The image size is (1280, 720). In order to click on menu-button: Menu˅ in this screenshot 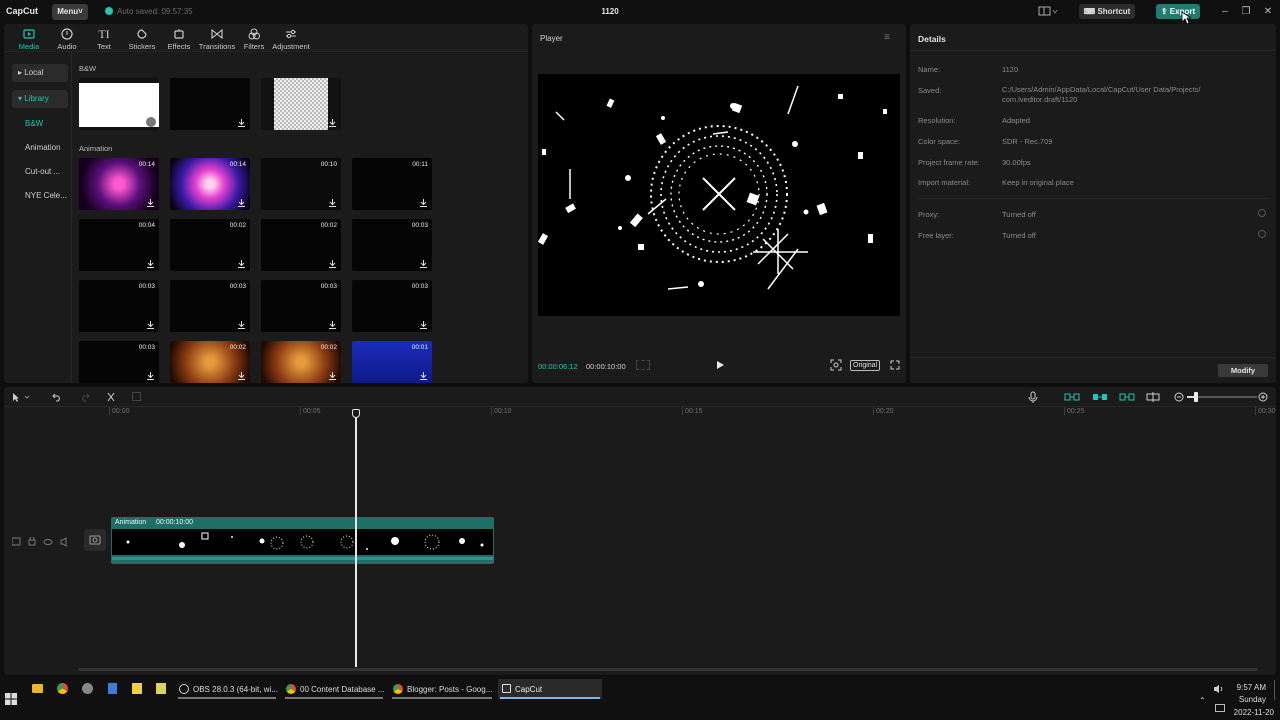, I will do `click(70, 12)`.